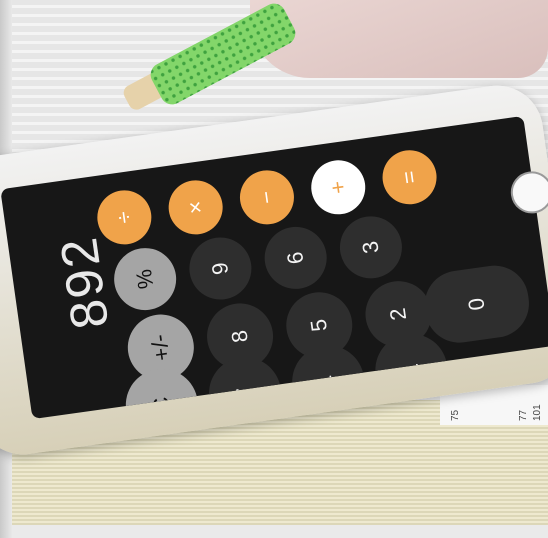 The height and width of the screenshot is (538, 548). What do you see at coordinates (338, 187) in the screenshot?
I see `plus-button: +` at bounding box center [338, 187].